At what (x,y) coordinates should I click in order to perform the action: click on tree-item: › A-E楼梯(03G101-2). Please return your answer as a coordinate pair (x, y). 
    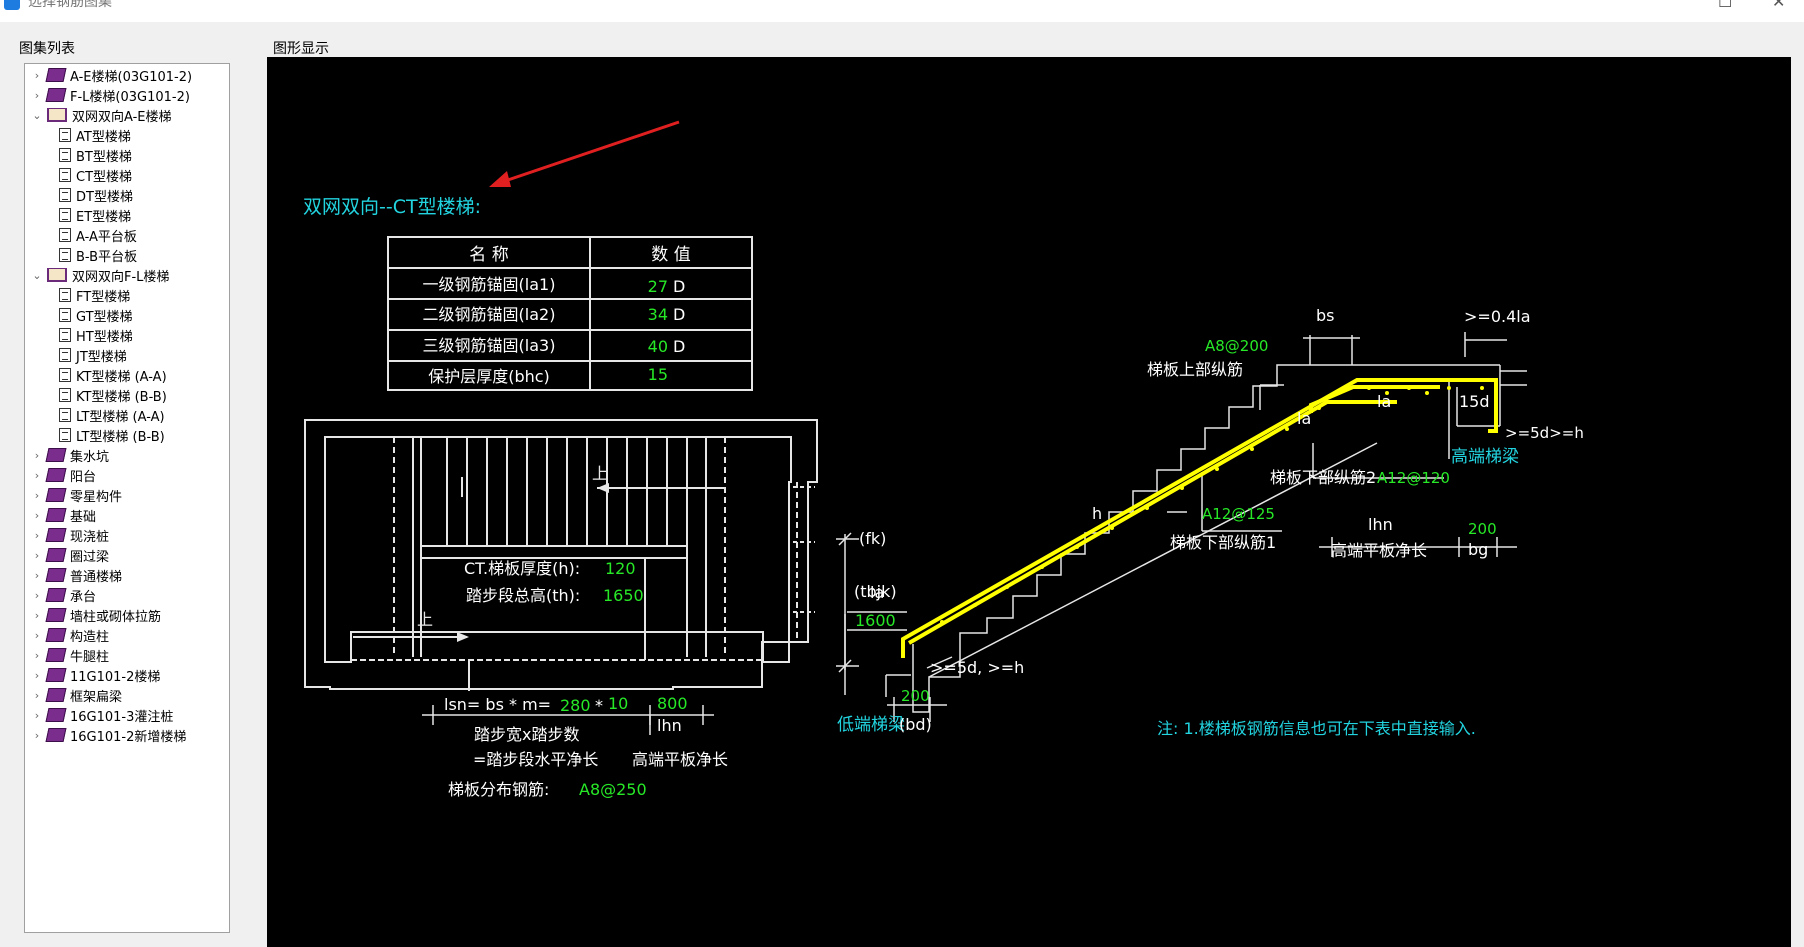
    Looking at the image, I should click on (111, 75).